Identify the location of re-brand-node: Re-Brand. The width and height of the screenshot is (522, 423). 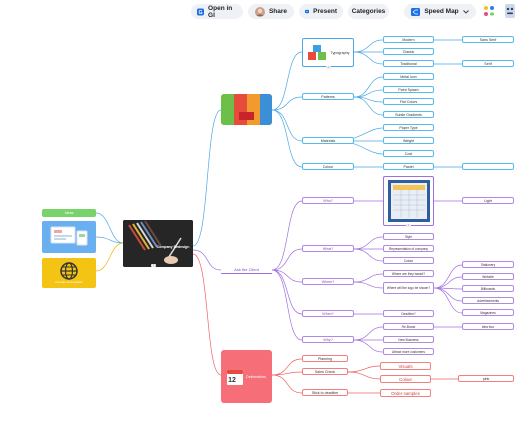
(408, 326).